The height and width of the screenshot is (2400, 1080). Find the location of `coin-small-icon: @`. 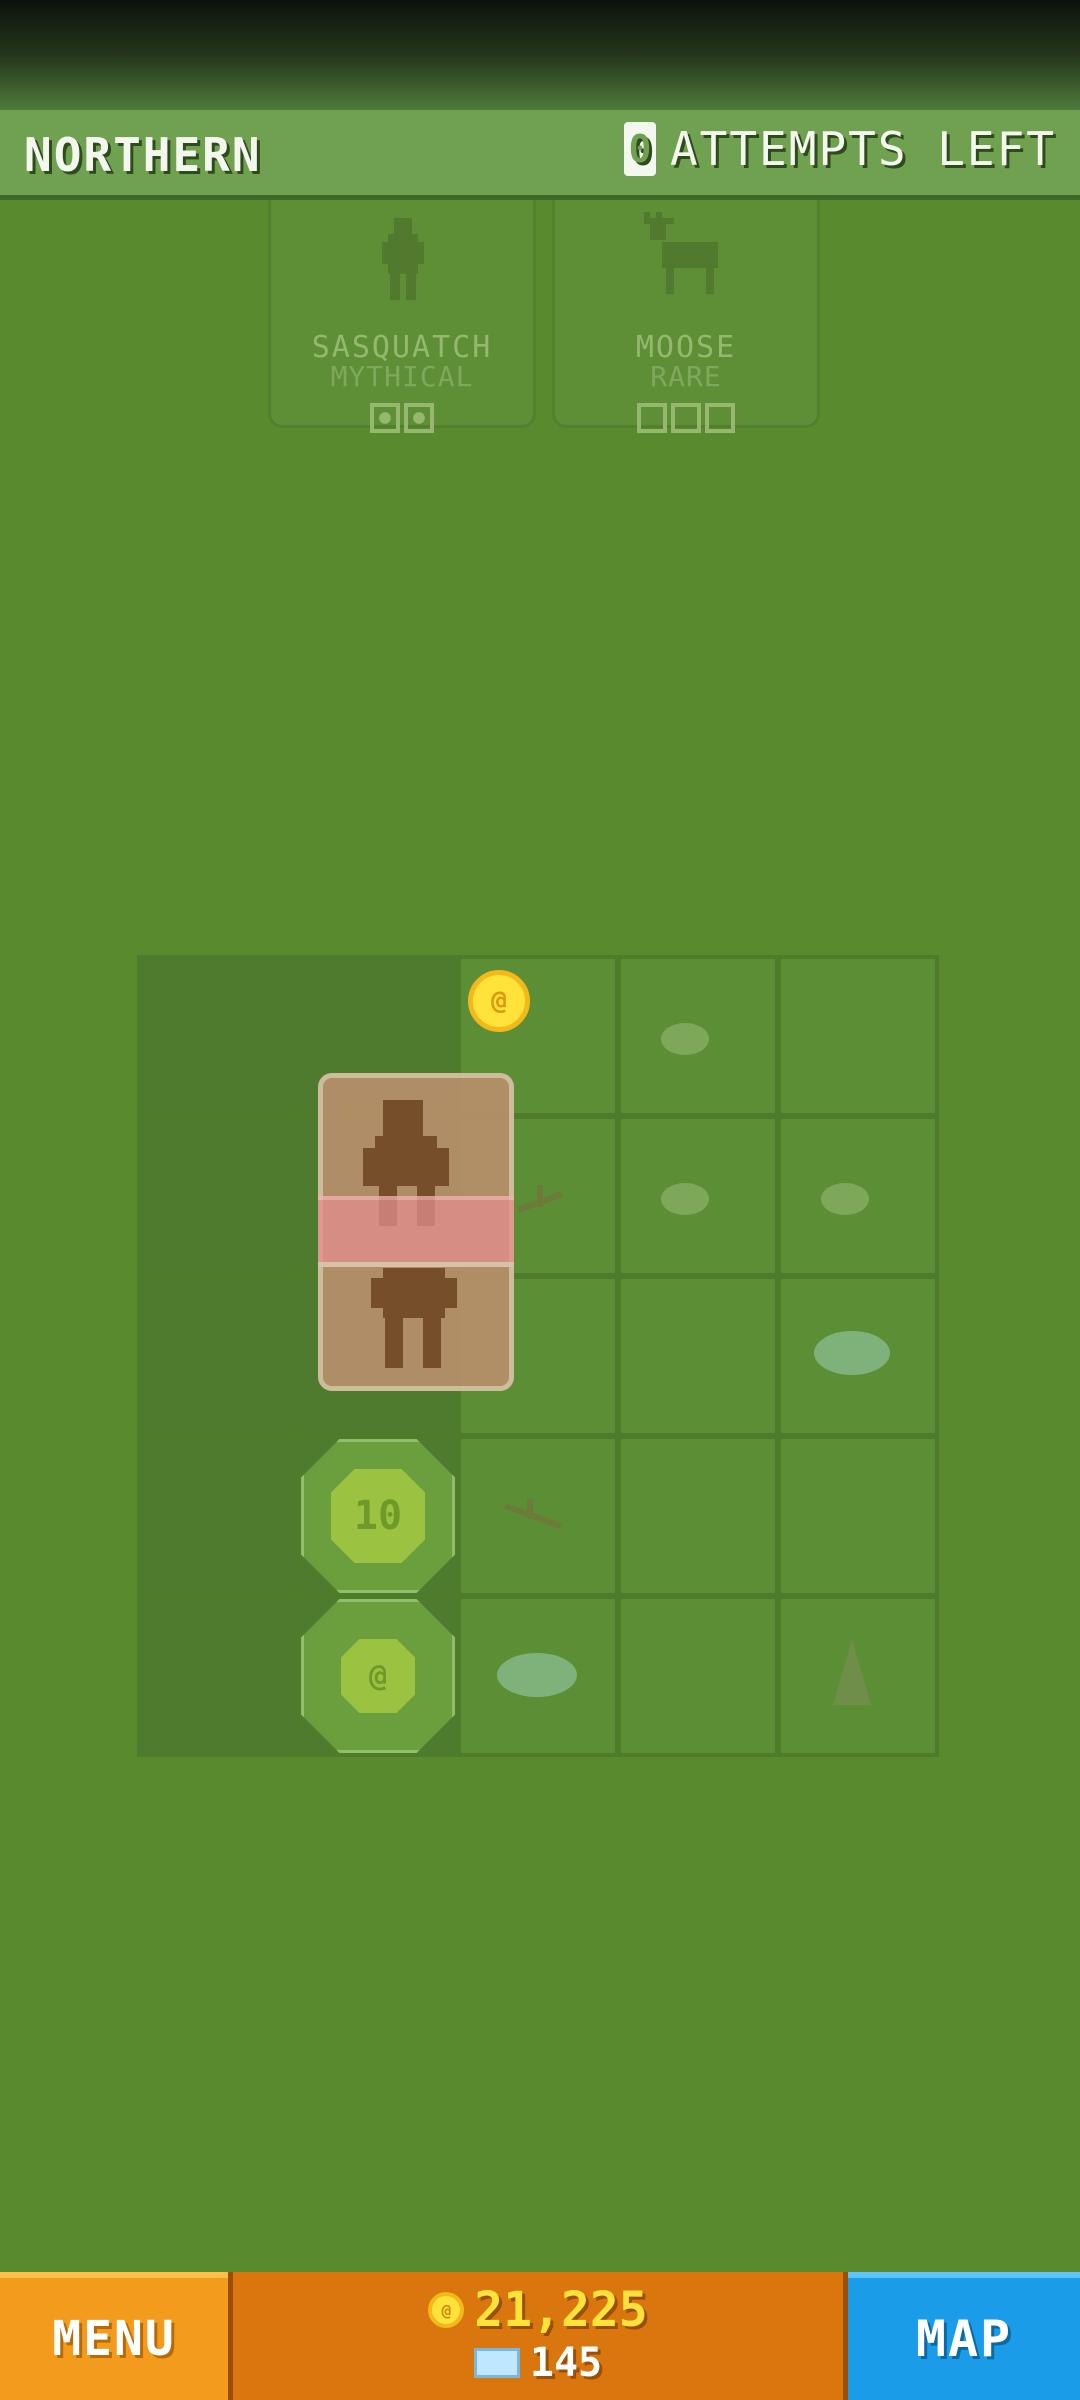

coin-small-icon: @ is located at coordinates (378, 1676).